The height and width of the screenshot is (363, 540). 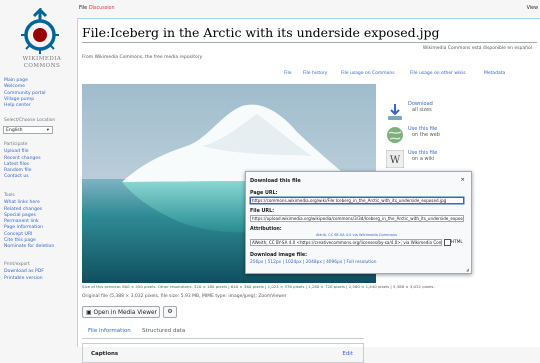 What do you see at coordinates (14, 130) in the screenshot?
I see `language-select-value: English` at bounding box center [14, 130].